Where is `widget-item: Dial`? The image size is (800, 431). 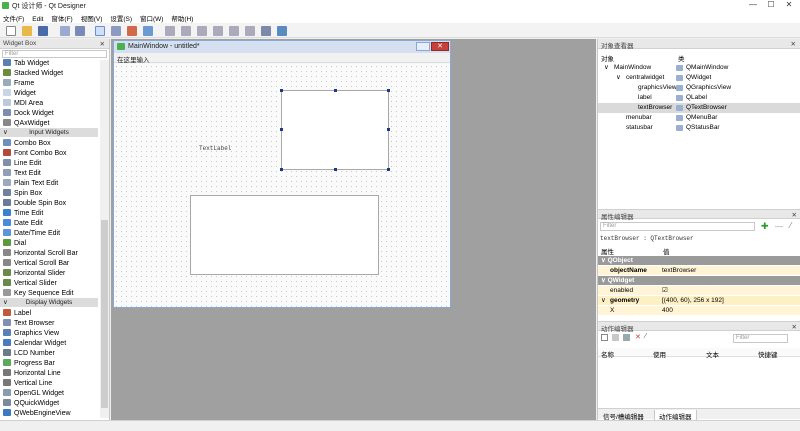
widget-item: Dial is located at coordinates (14, 244).